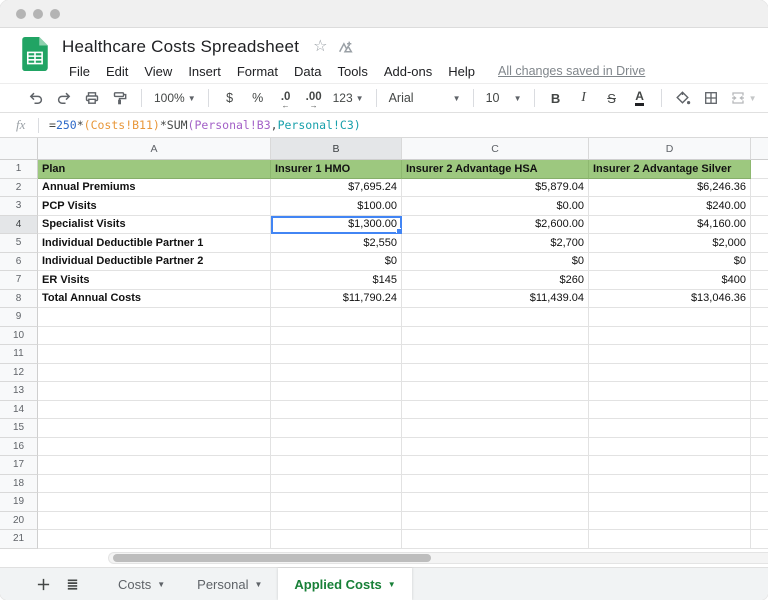 Image resolution: width=768 pixels, height=600 pixels. Describe the element at coordinates (154, 224) in the screenshot. I see `cell-A4: Specialist Visits` at that location.